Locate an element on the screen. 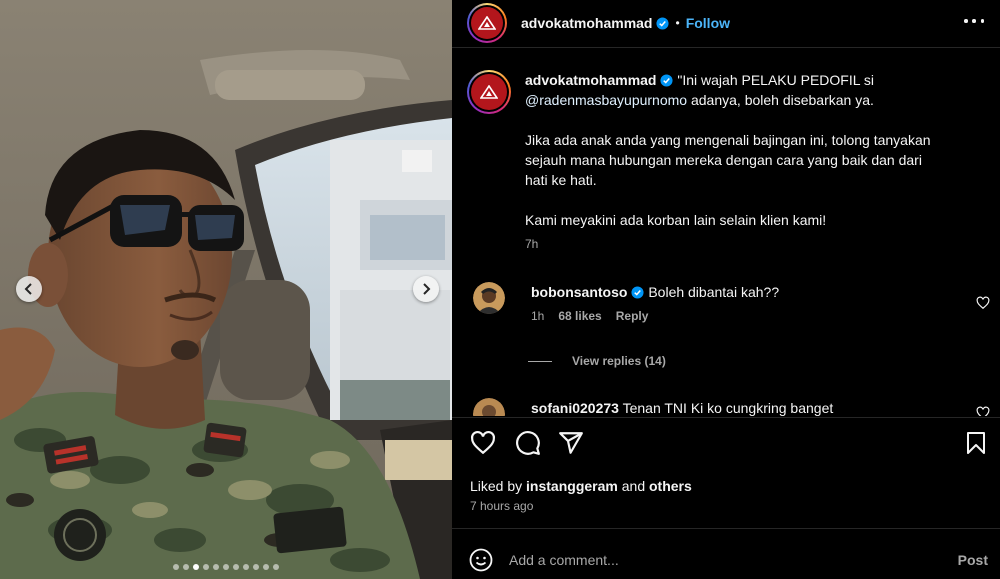 This screenshot has width=1000, height=579. author-username: advokatmohammad is located at coordinates (586, 23).